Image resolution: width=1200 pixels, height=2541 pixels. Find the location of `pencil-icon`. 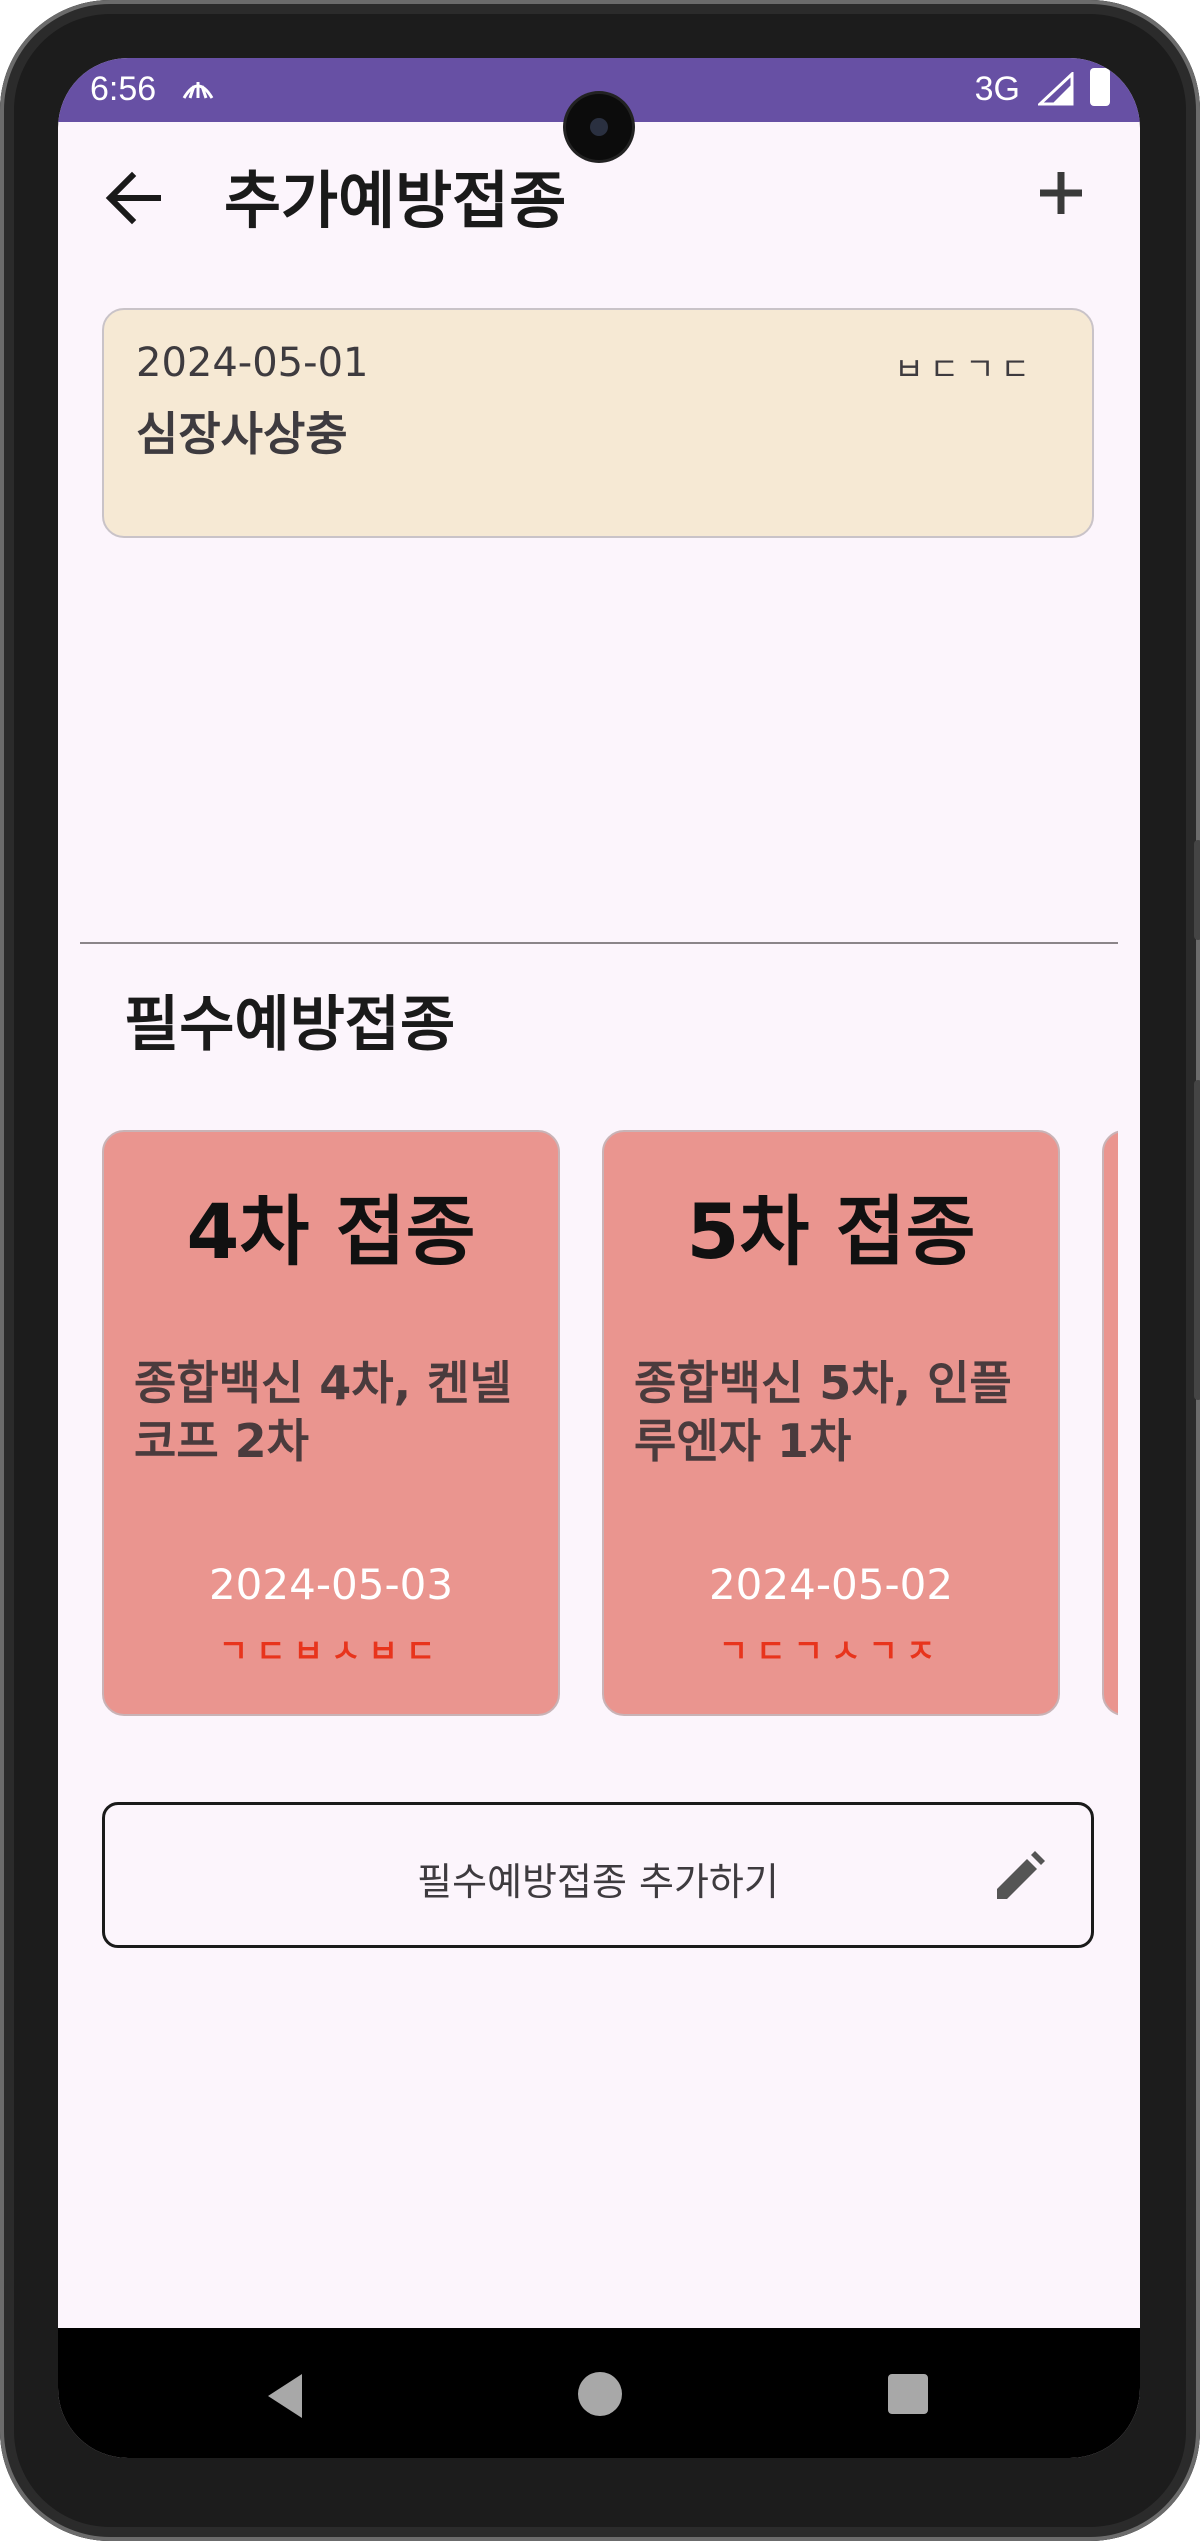

pencil-icon is located at coordinates (1021, 1875).